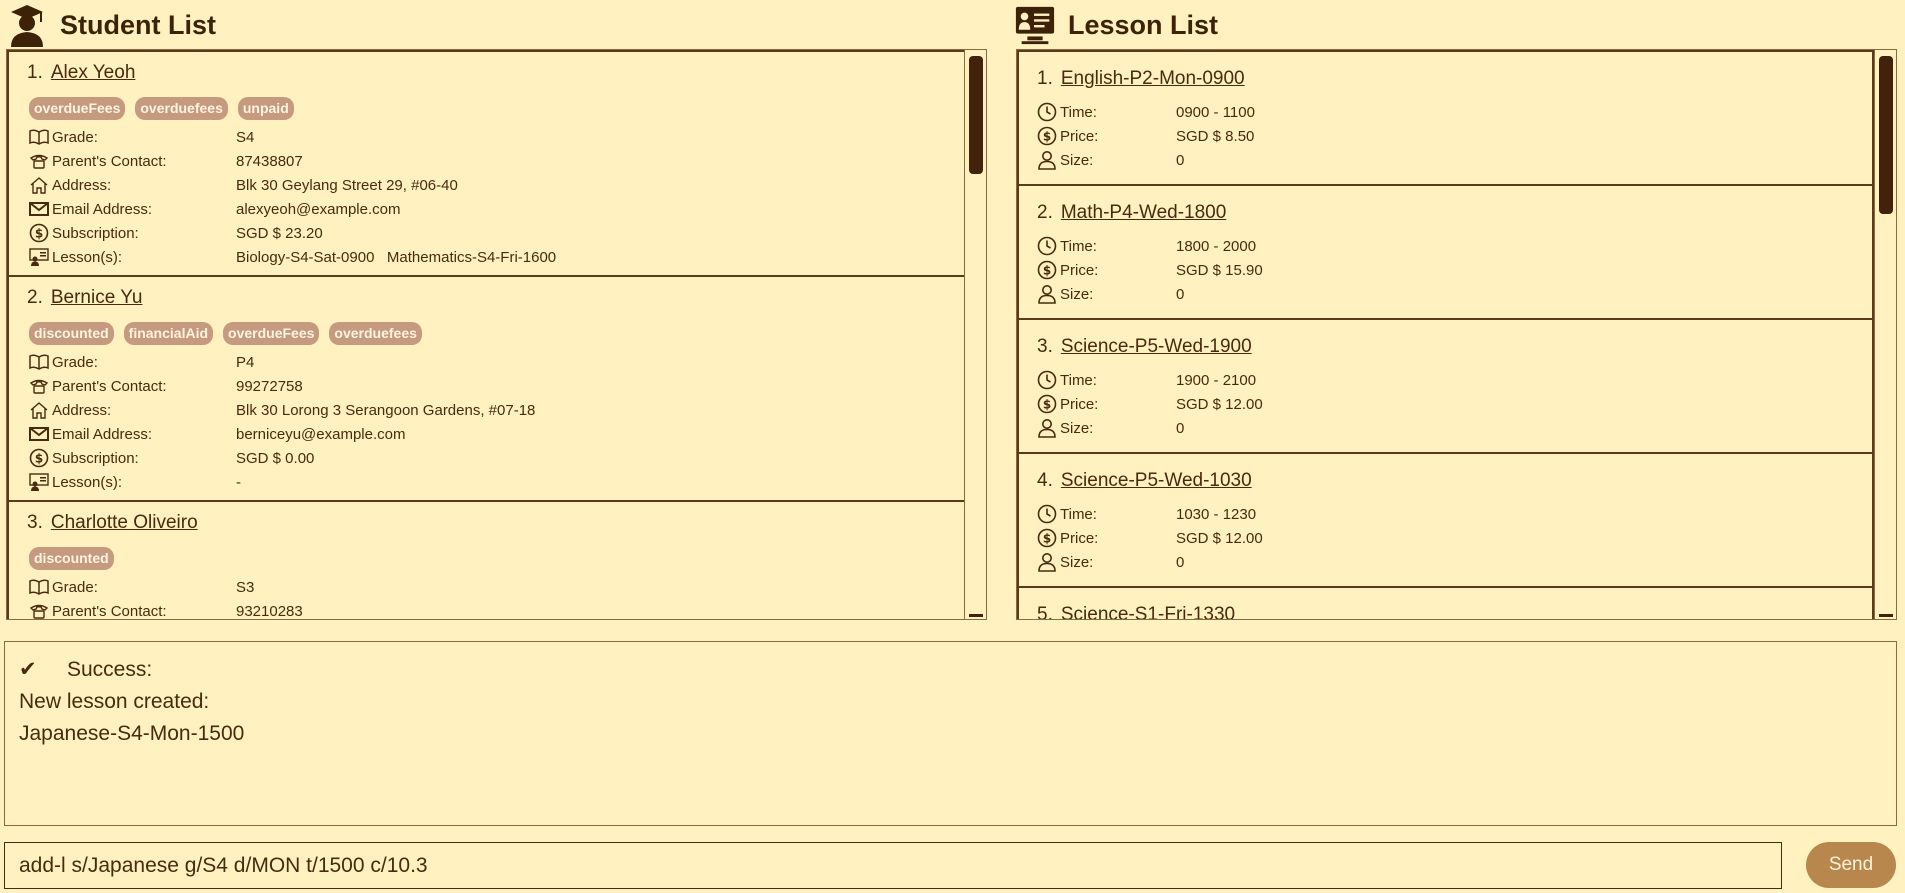 Image resolution: width=1905 pixels, height=893 pixels. What do you see at coordinates (1146, 112) in the screenshot?
I see `lesson-time-row: Time: 0900 - 1100` at bounding box center [1146, 112].